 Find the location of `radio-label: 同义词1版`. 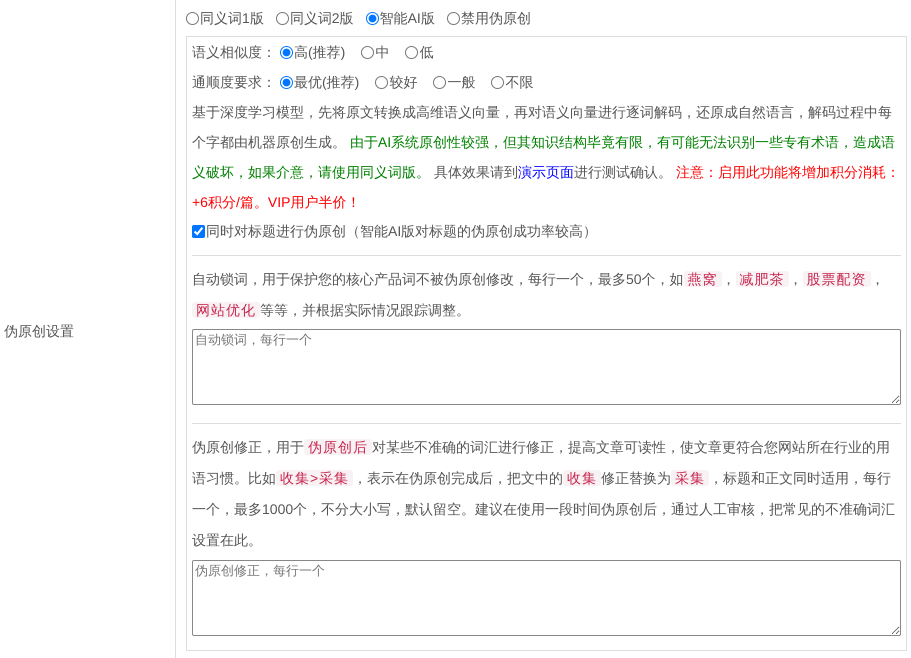

radio-label: 同义词1版 is located at coordinates (232, 18).